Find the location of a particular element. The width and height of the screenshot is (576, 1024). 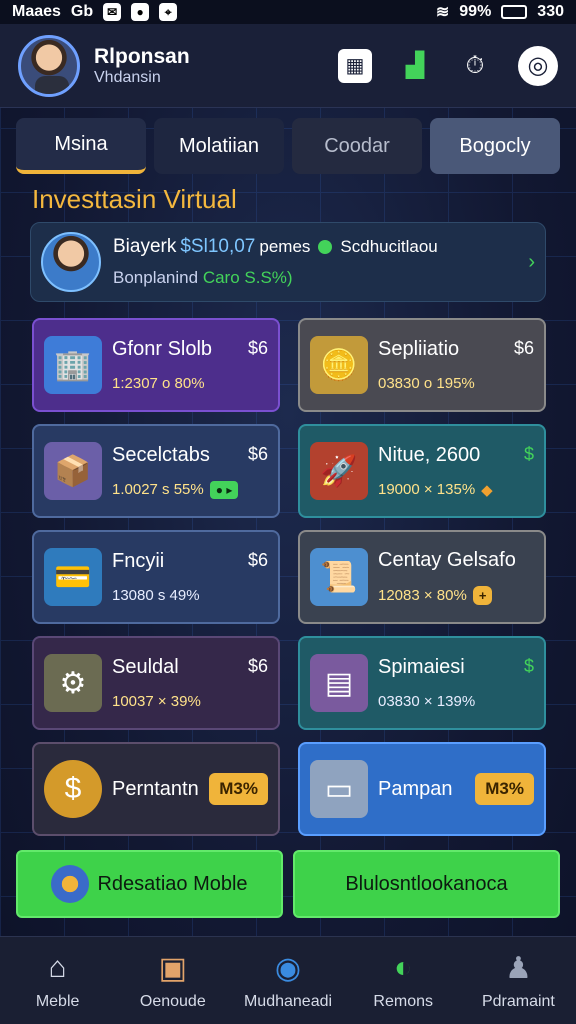

nav-label: Oenoude is located at coordinates (172, 1001).